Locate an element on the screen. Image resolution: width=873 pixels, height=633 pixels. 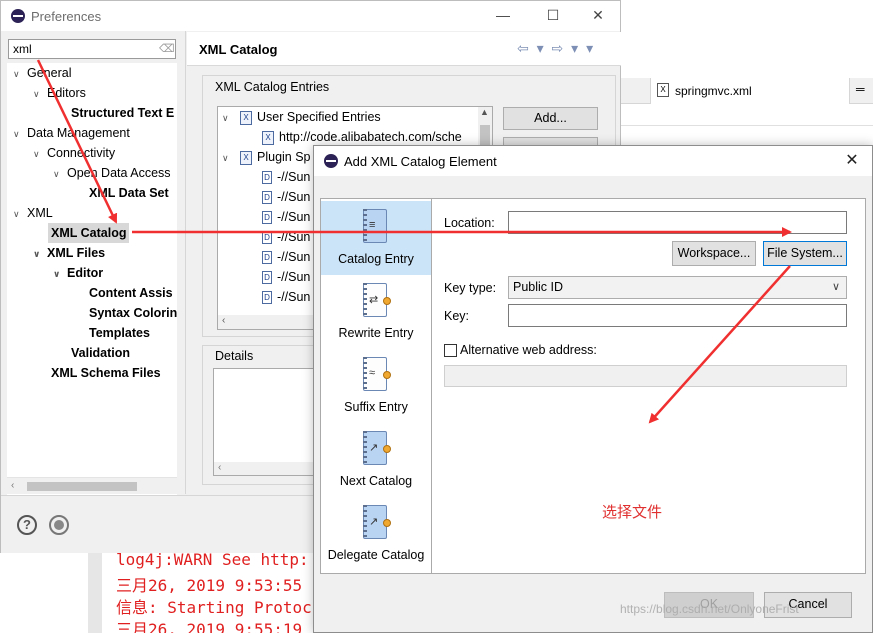
delegate-catalog-icon: ↗ is located at coordinates (375, 523).